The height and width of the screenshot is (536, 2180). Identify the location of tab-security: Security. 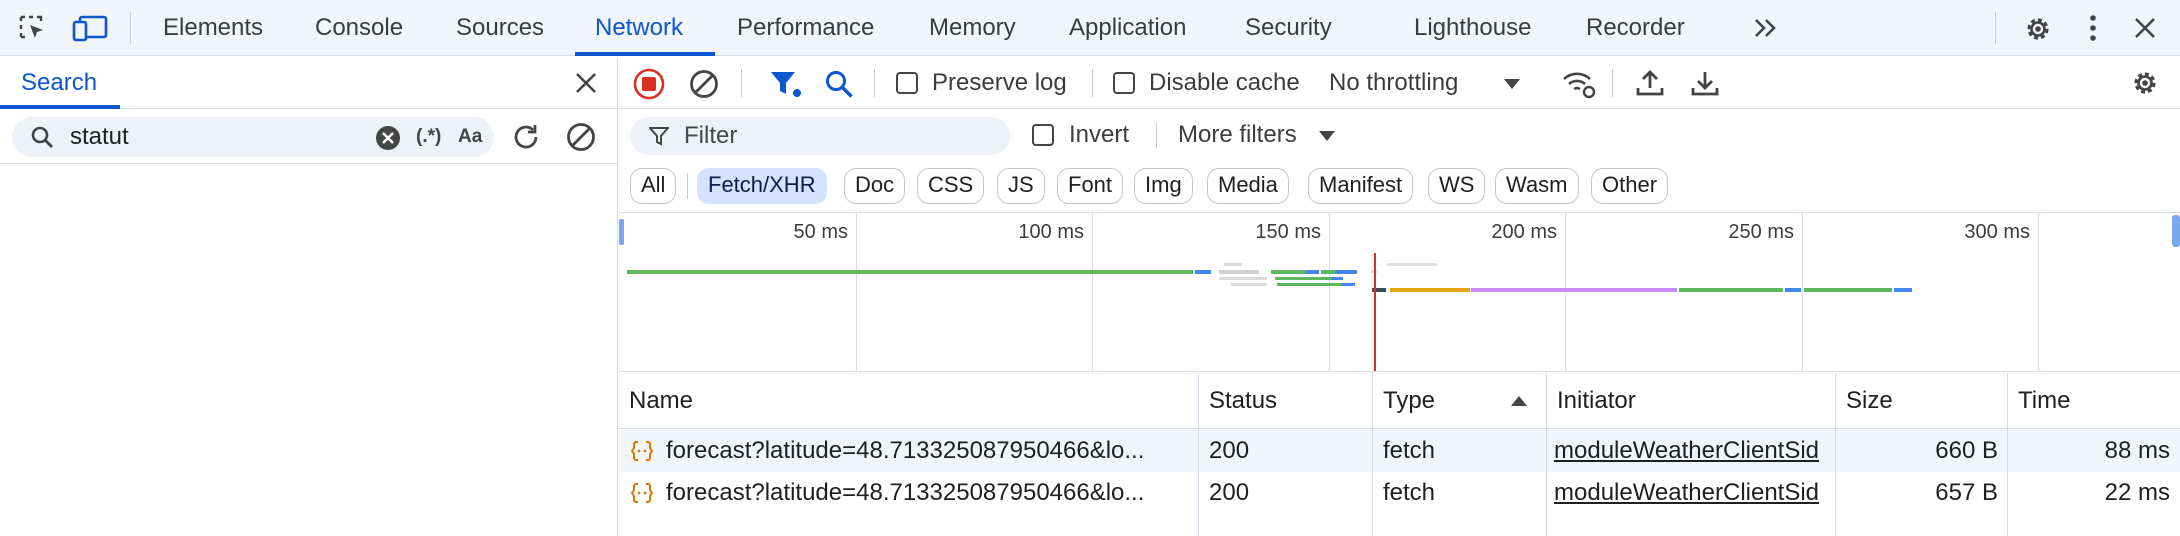
(1288, 28).